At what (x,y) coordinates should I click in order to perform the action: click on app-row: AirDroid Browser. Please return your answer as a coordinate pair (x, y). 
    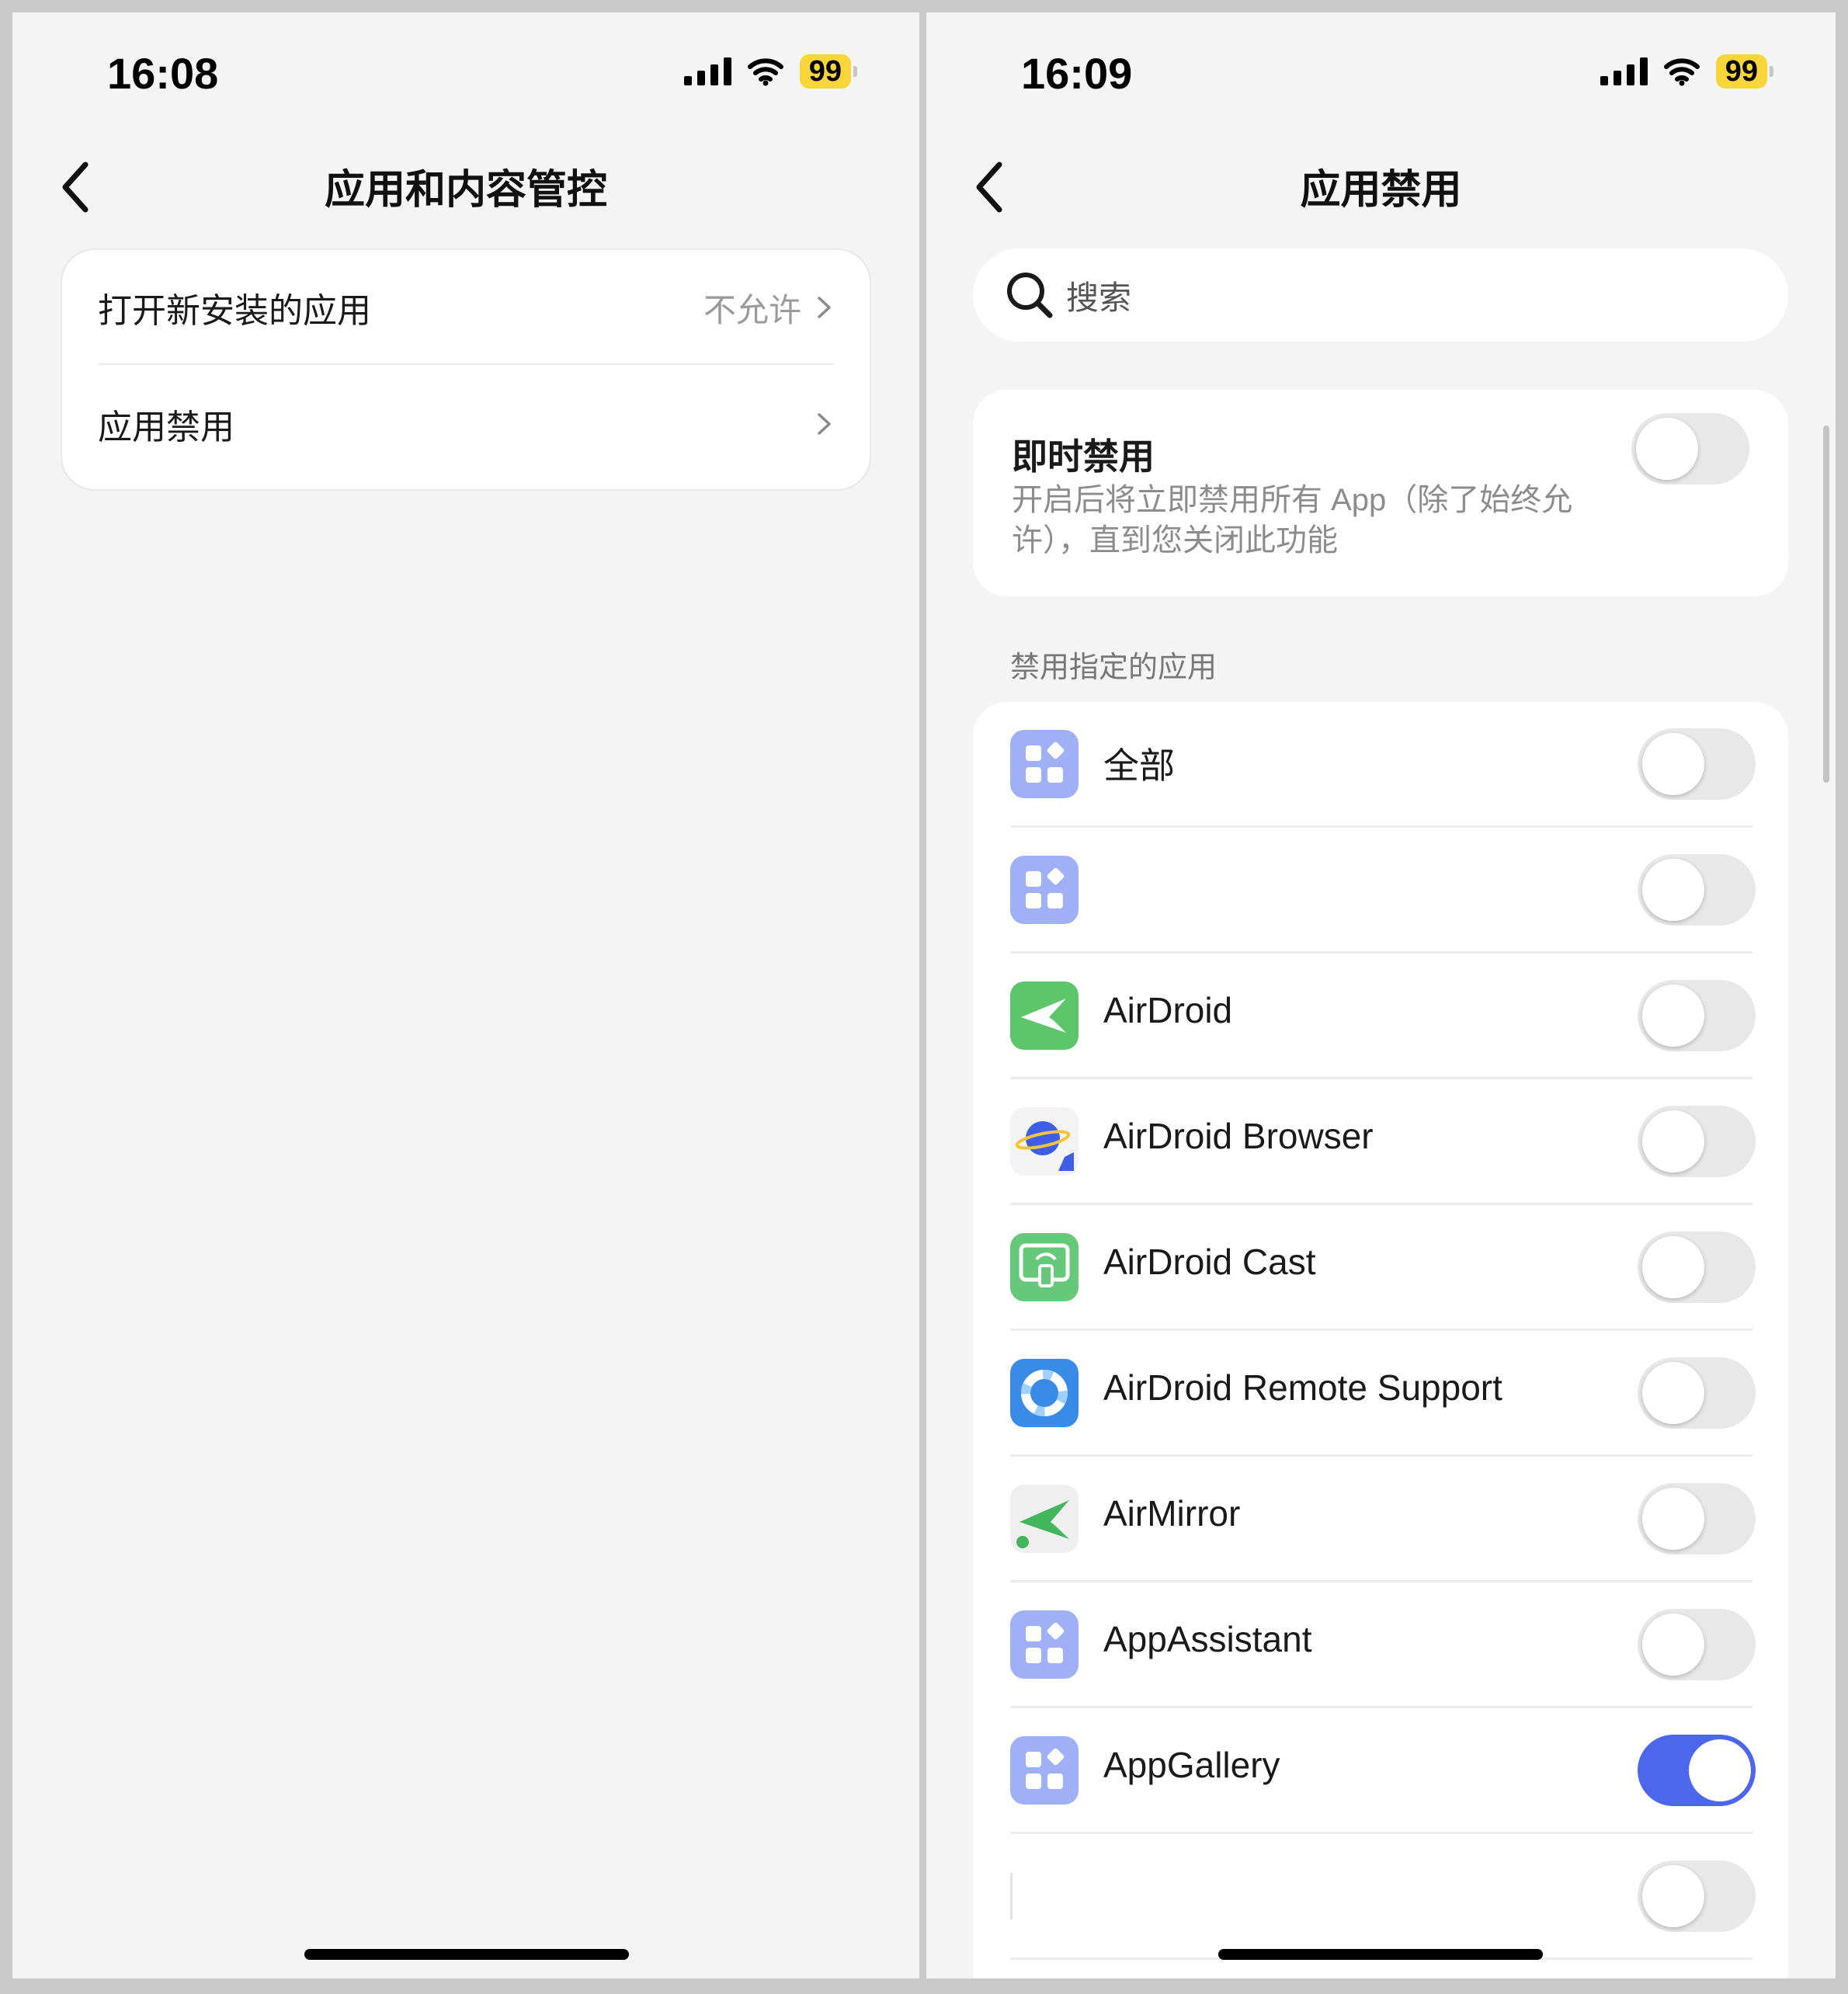
    Looking at the image, I should click on (1380, 1142).